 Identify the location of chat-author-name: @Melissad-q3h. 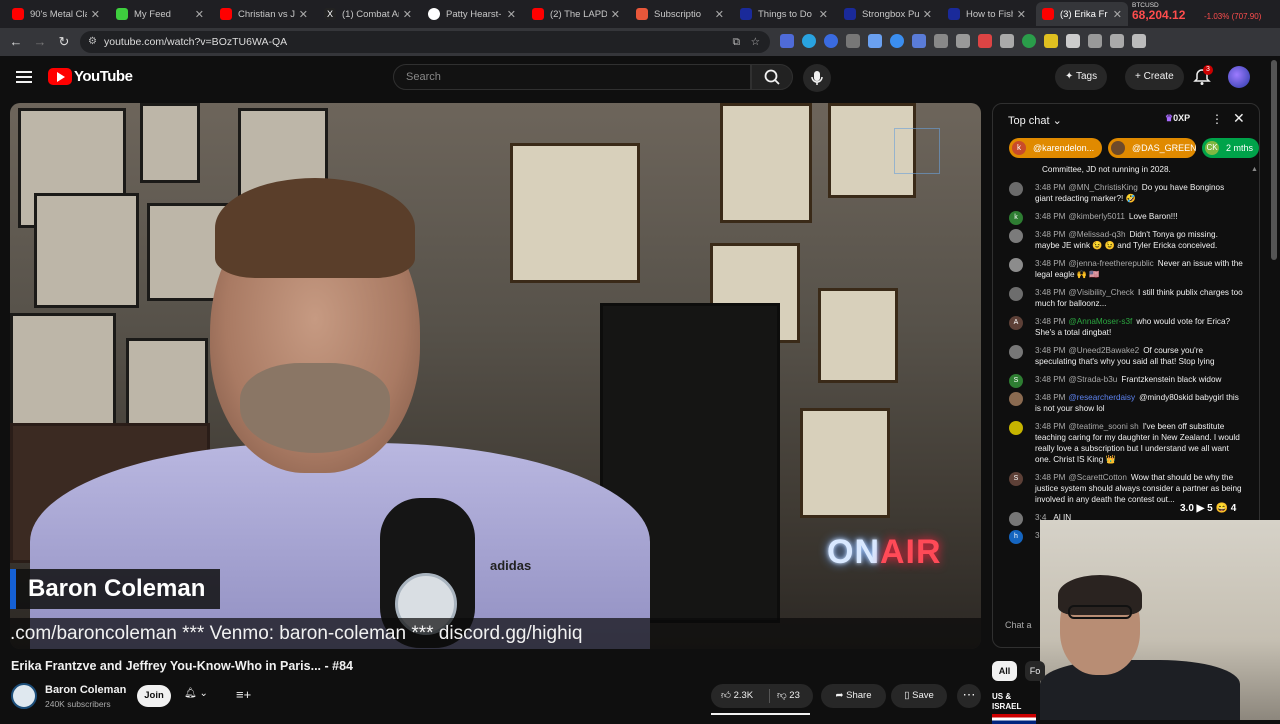
(1097, 234).